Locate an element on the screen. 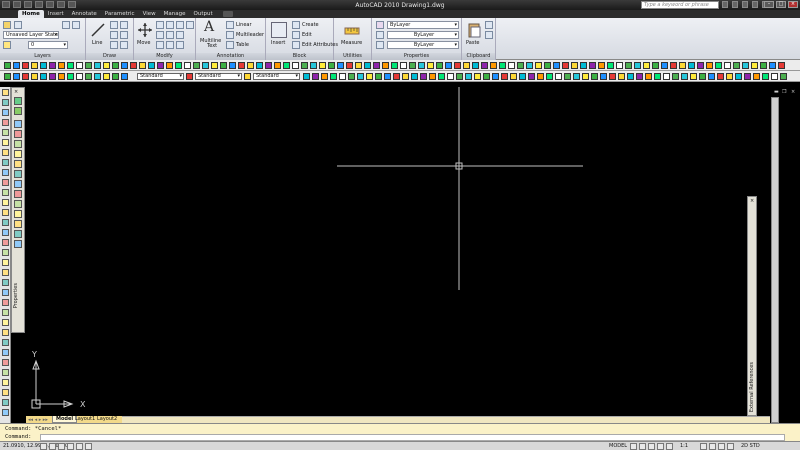  linear-dimension-icon is located at coordinates (230, 25).